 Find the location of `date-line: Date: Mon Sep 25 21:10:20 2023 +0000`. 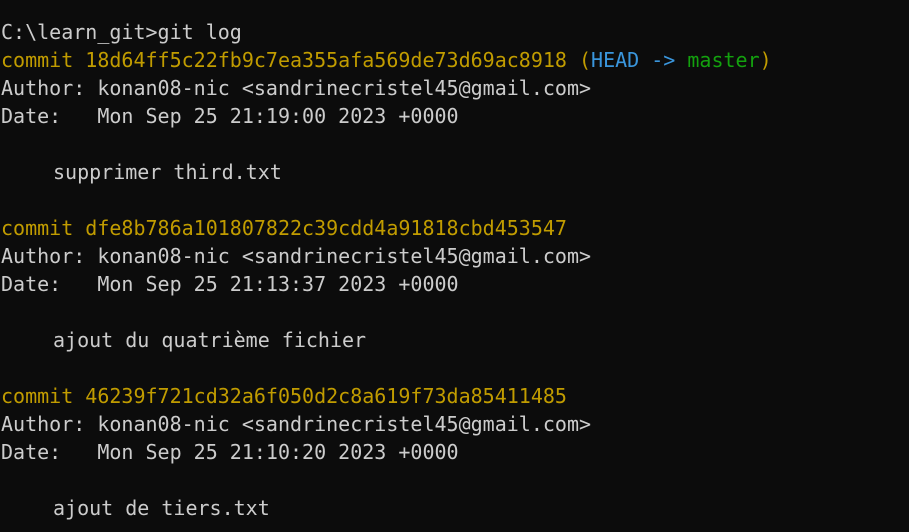

date-line: Date: Mon Sep 25 21:10:20 2023 +0000 is located at coordinates (454, 452).